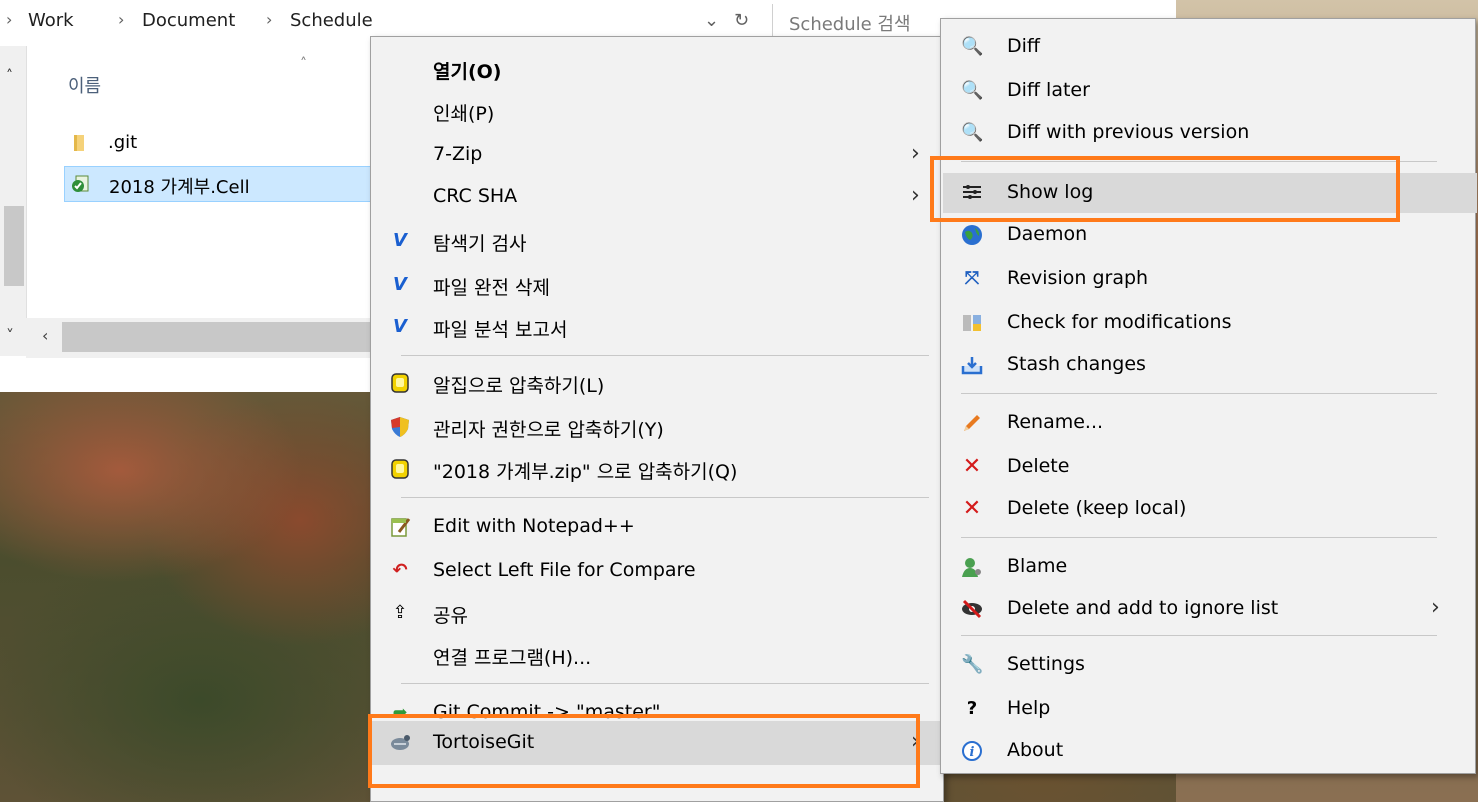 The image size is (1478, 802). I want to click on menu-item-label: Delete (keep local), so click(1097, 508).